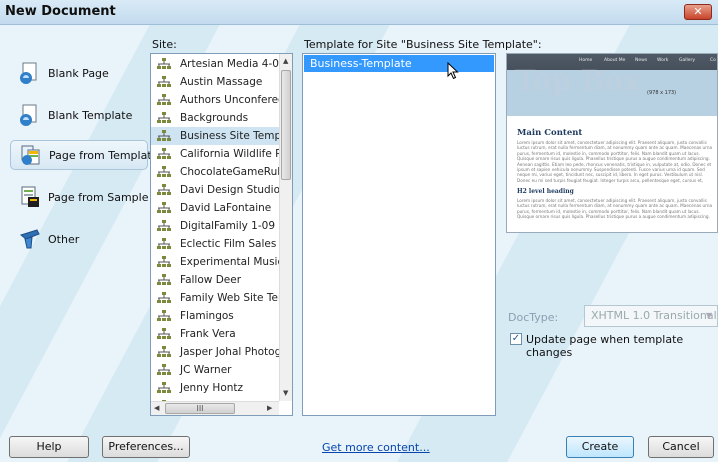 The image size is (718, 462). I want to click on site-list-item-label: Frank Vera, so click(208, 334).